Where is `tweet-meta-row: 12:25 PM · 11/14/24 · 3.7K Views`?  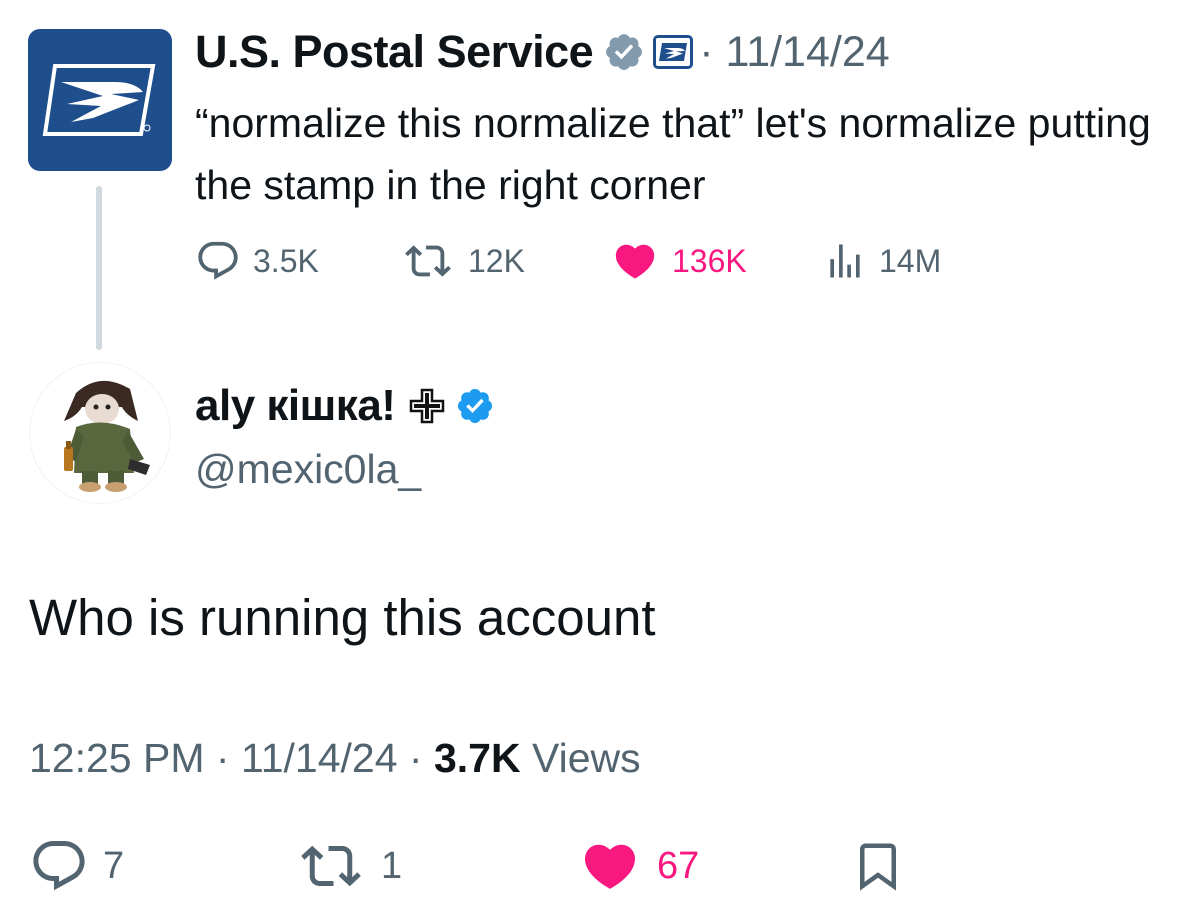
tweet-meta-row: 12:25 PM · 11/14/24 · 3.7K Views is located at coordinates (335, 758).